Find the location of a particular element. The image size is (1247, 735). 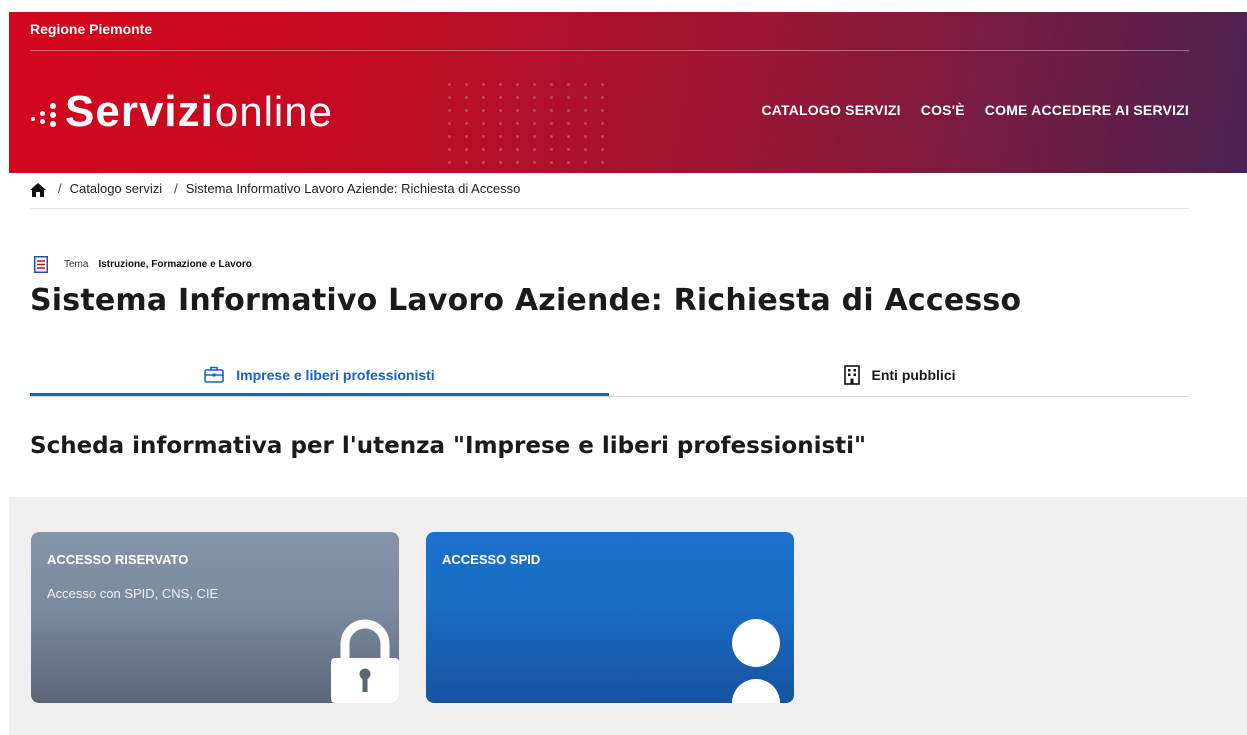

nav-cos-e: COS'È is located at coordinates (943, 110).